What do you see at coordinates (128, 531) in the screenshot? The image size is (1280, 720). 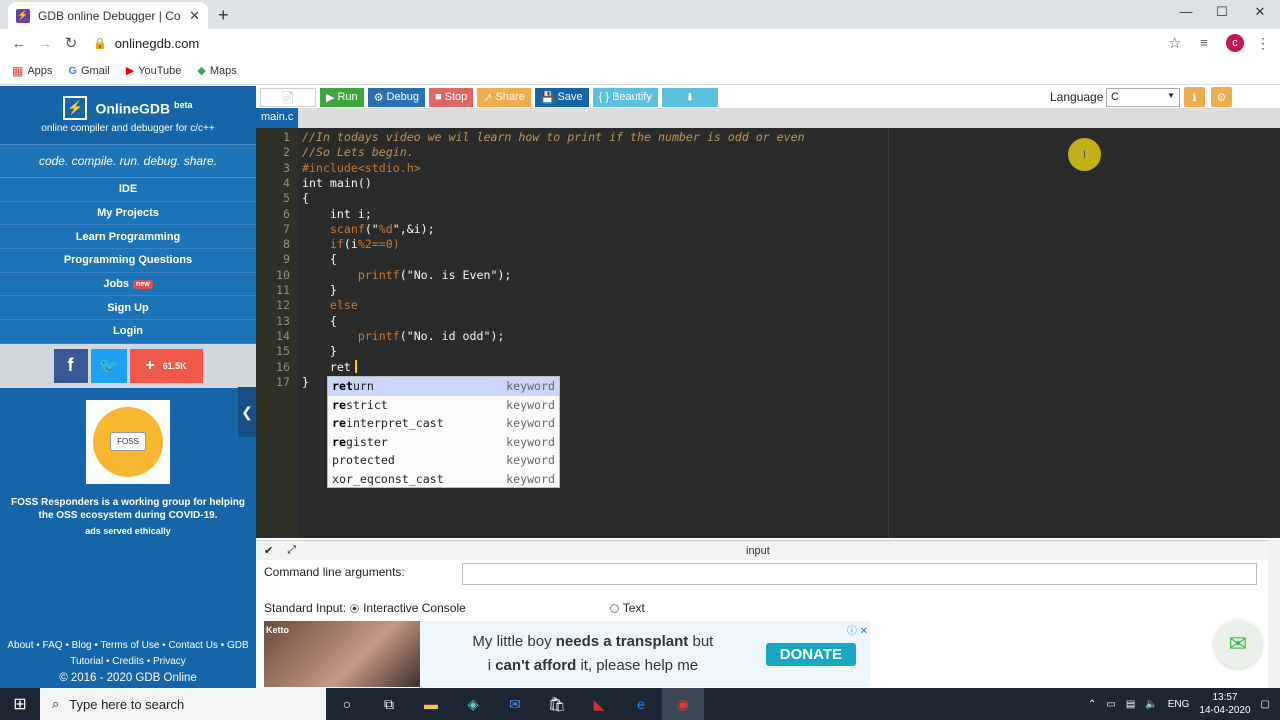 I see `ads-note: ads served ethically` at bounding box center [128, 531].